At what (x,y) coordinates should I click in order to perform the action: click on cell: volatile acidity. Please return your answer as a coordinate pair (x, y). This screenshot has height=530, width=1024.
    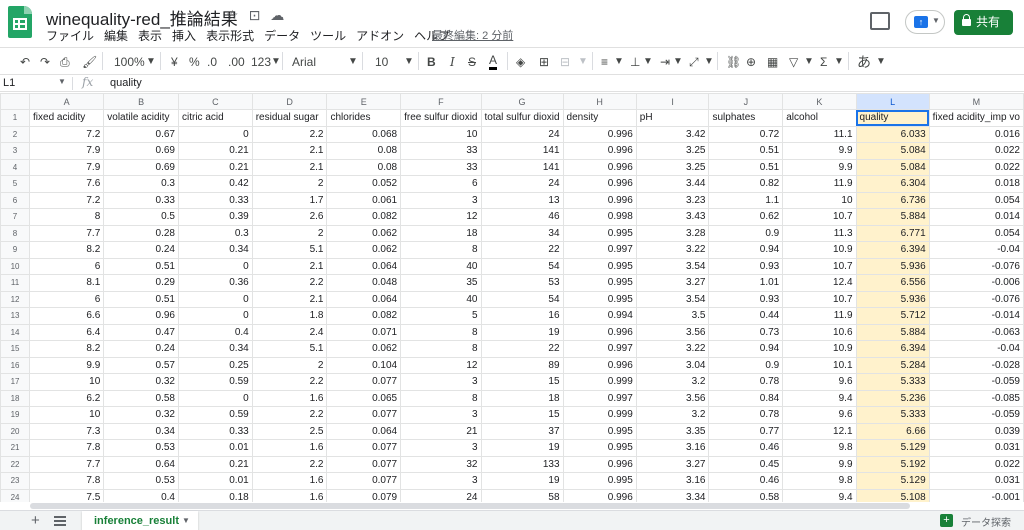
    Looking at the image, I should click on (141, 118).